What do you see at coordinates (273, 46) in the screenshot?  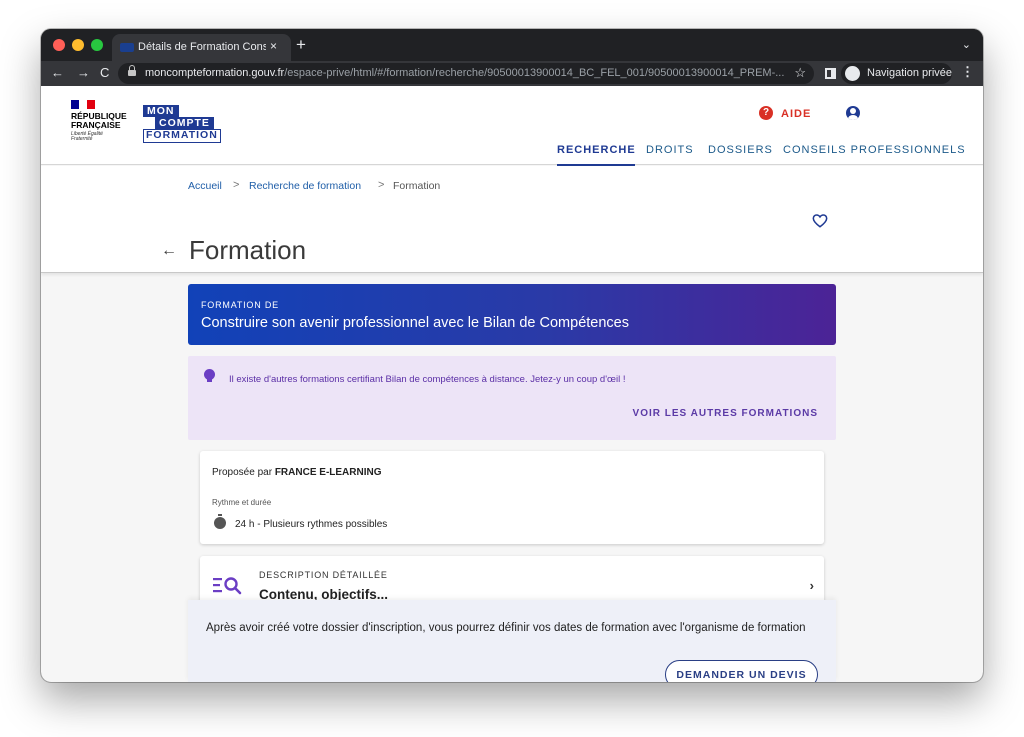 I see `tab-close-icon: ×` at bounding box center [273, 46].